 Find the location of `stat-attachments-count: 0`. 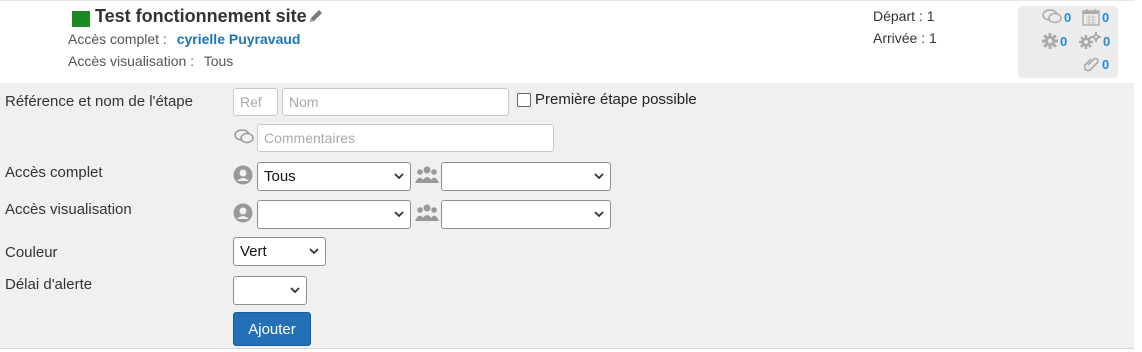

stat-attachments-count: 0 is located at coordinates (1106, 64).